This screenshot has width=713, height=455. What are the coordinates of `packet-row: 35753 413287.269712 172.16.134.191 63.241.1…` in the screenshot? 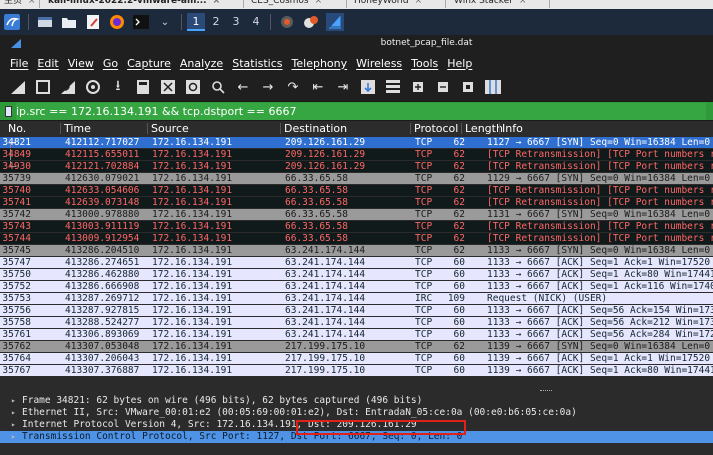 It's located at (356, 298).